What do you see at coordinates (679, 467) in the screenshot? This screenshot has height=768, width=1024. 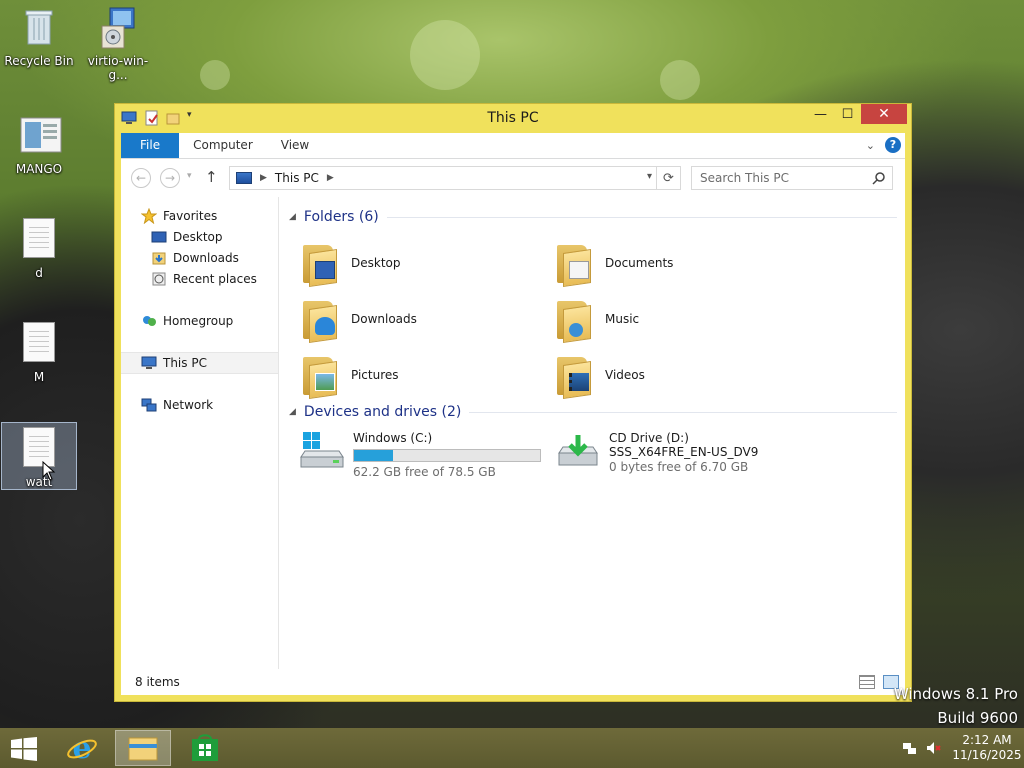 I see `drive-free-space: 0 bytes free of 6.70 GB` at bounding box center [679, 467].